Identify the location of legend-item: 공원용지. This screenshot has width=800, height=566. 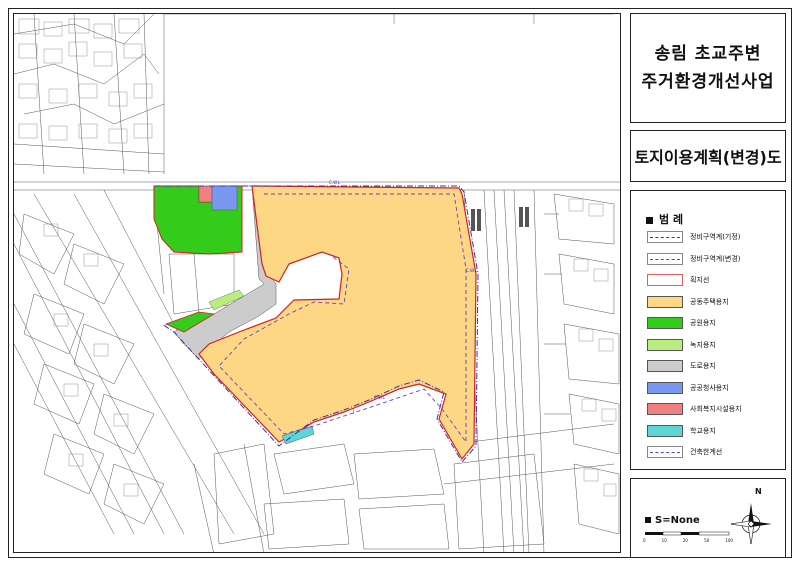
(714, 324).